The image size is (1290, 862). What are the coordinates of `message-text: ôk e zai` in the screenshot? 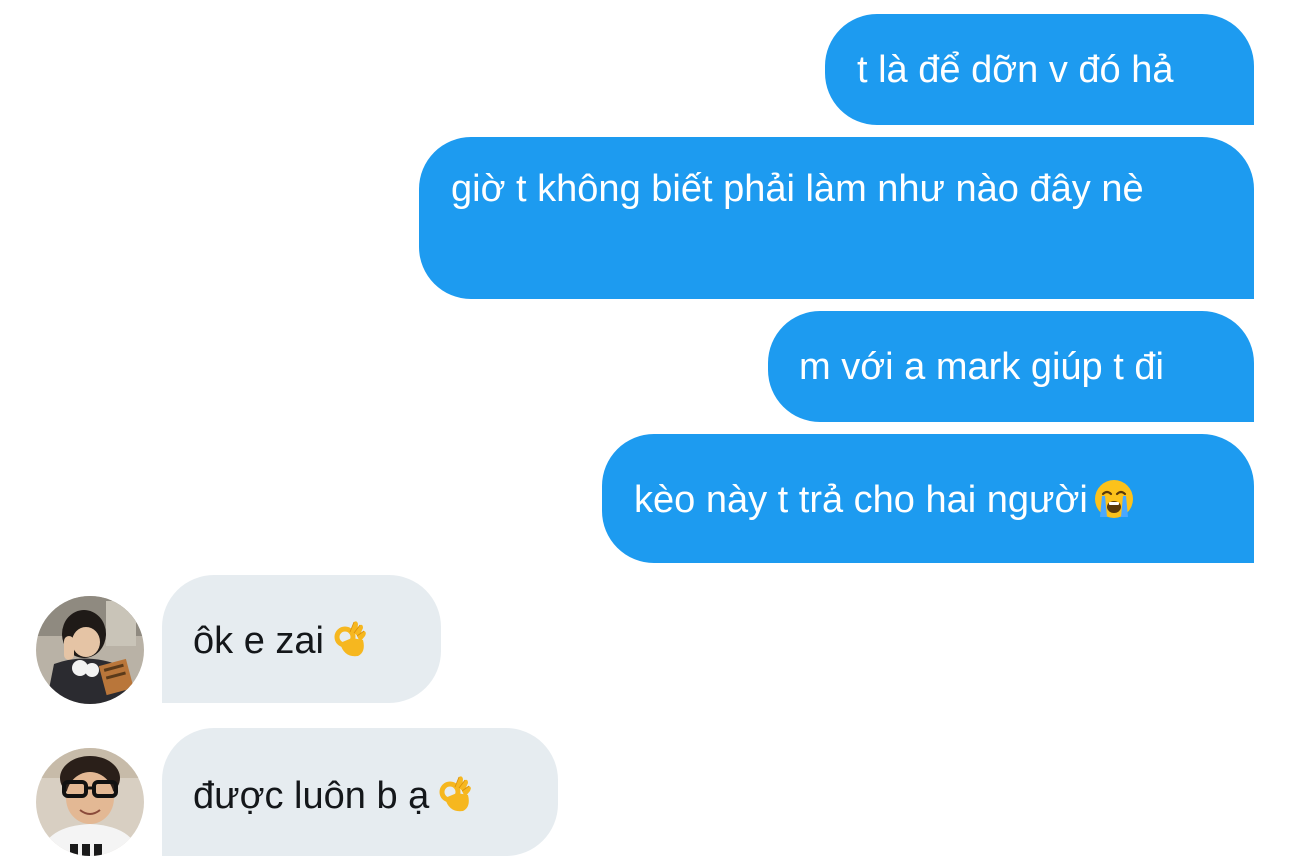 It's located at (258, 641).